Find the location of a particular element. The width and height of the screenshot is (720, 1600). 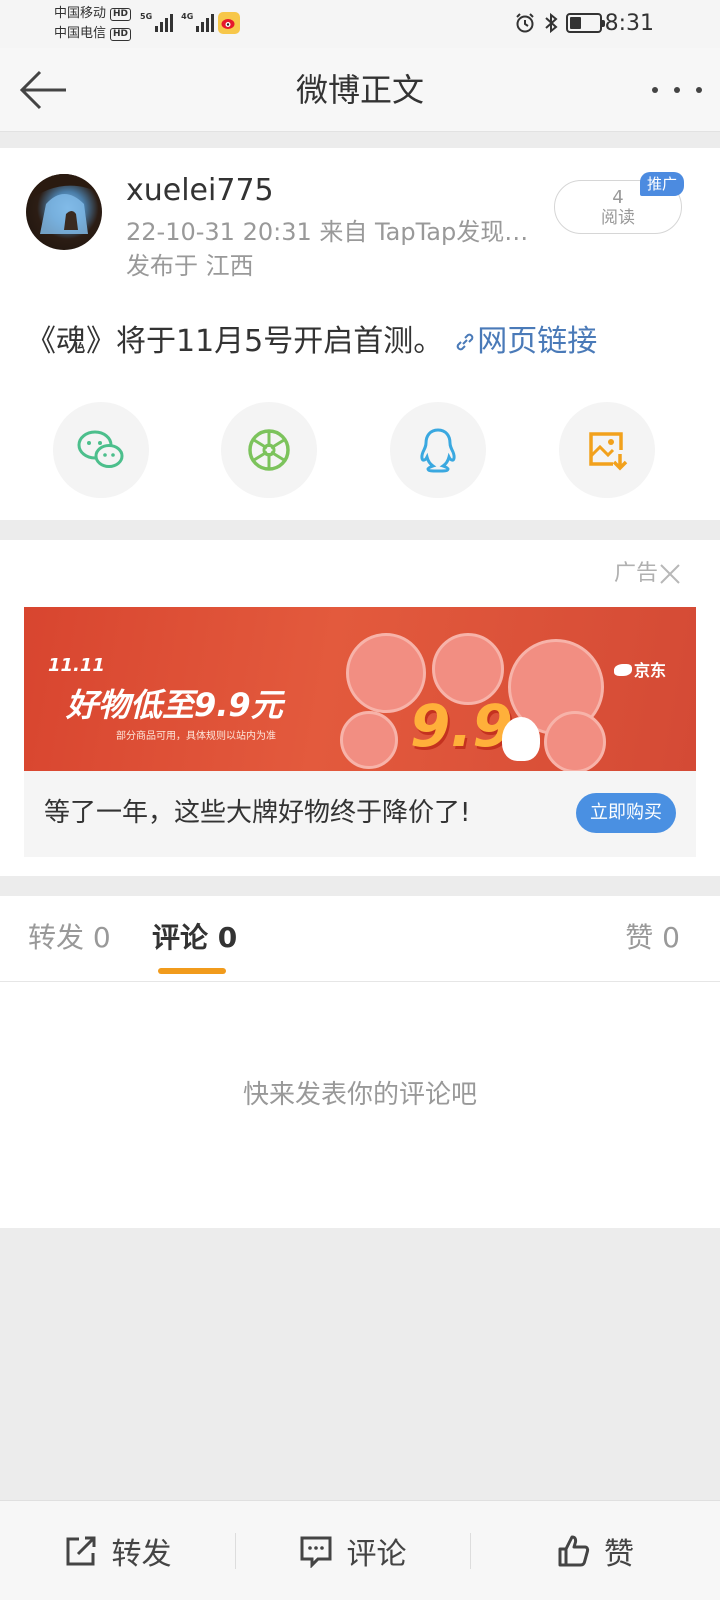

weibo-notification-icon is located at coordinates (229, 23).